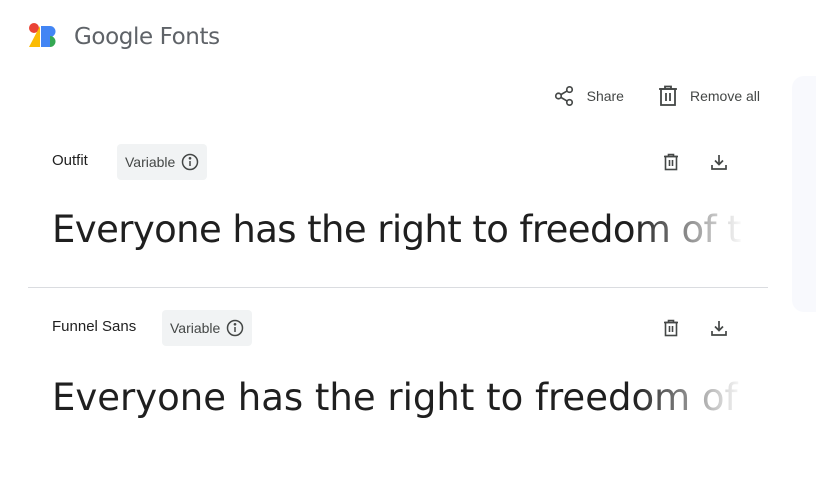 Image resolution: width=816 pixels, height=502 pixels. I want to click on remove-all-button: Remove all, so click(709, 96).